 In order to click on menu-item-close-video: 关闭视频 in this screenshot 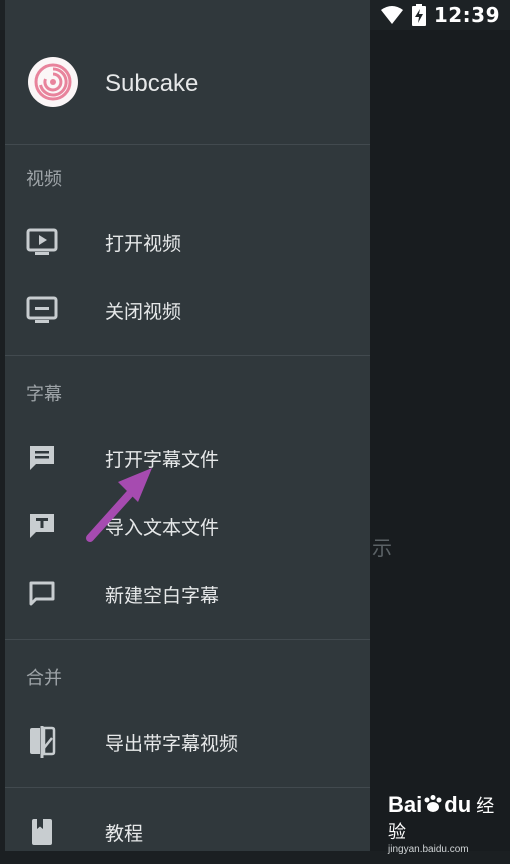, I will do `click(187, 310)`.